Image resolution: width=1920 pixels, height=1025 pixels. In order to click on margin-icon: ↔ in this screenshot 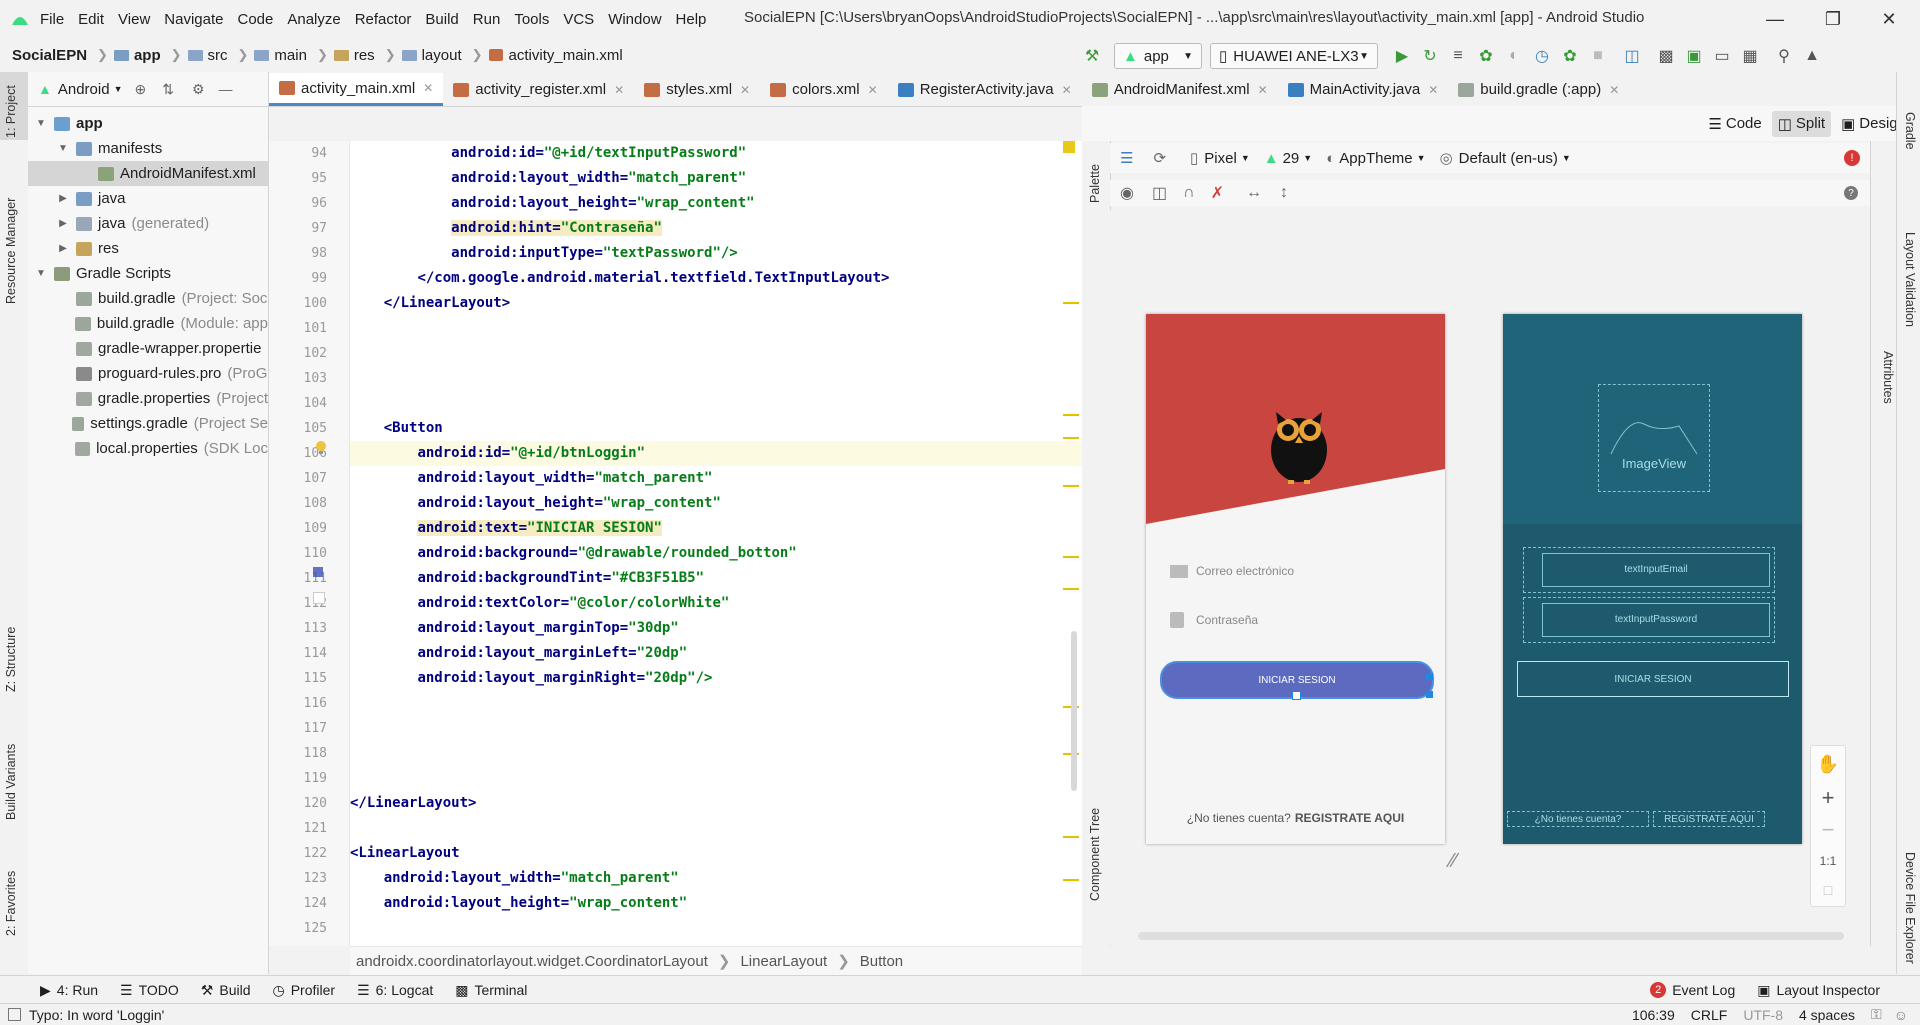, I will do `click(1254, 193)`.